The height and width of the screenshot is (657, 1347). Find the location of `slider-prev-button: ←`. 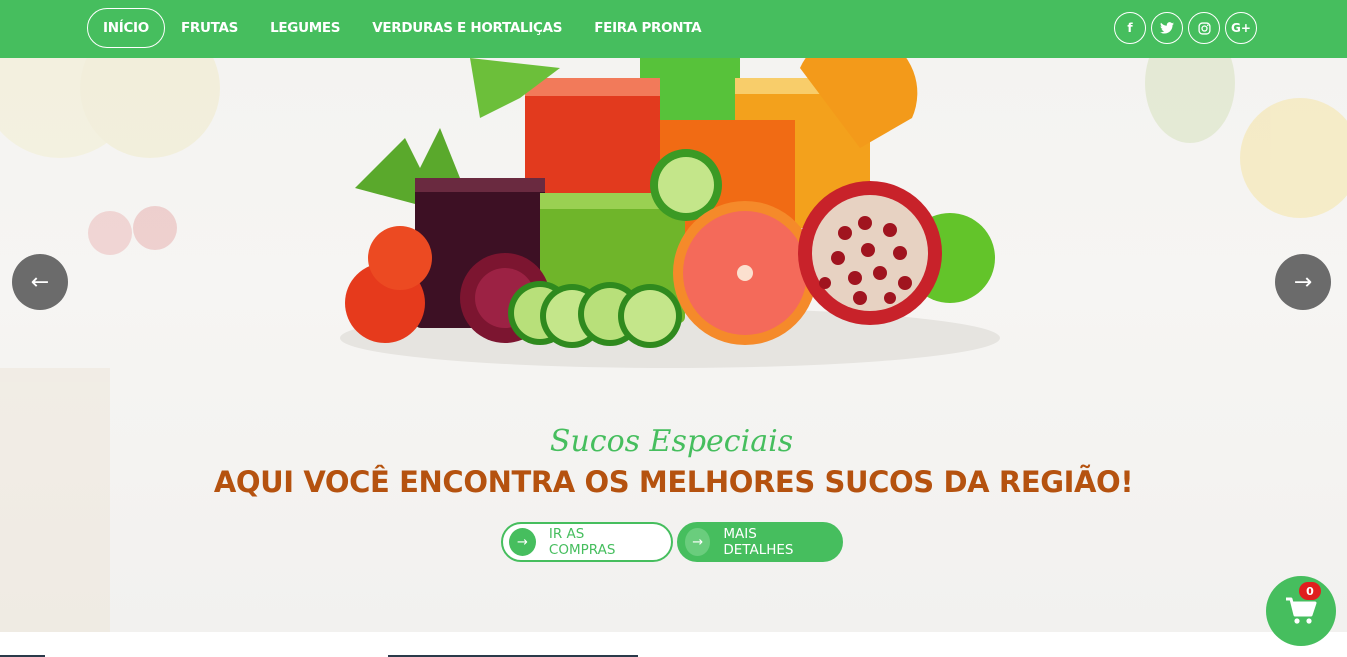

slider-prev-button: ← is located at coordinates (40, 282).